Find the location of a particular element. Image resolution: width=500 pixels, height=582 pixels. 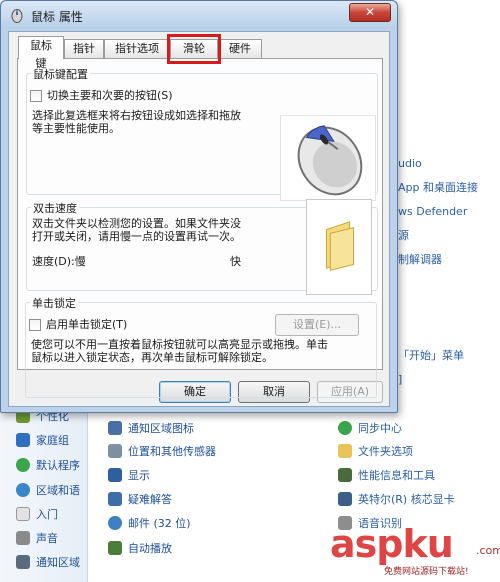

cp-item-notification-area: 通知区域 is located at coordinates (48, 562).